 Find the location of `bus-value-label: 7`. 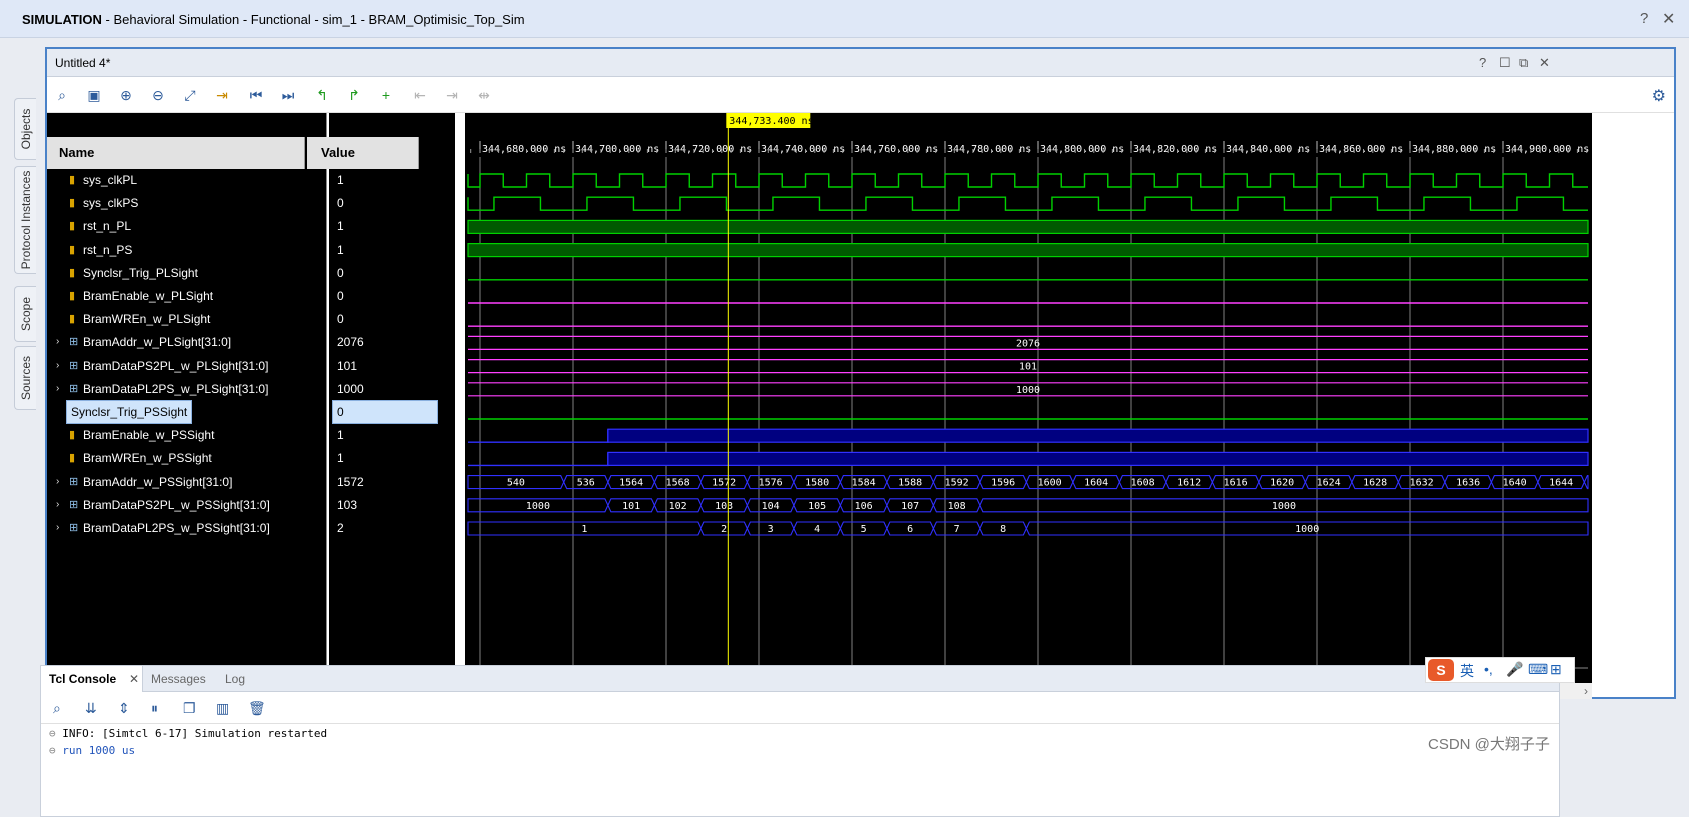

bus-value-label: 7 is located at coordinates (957, 529).